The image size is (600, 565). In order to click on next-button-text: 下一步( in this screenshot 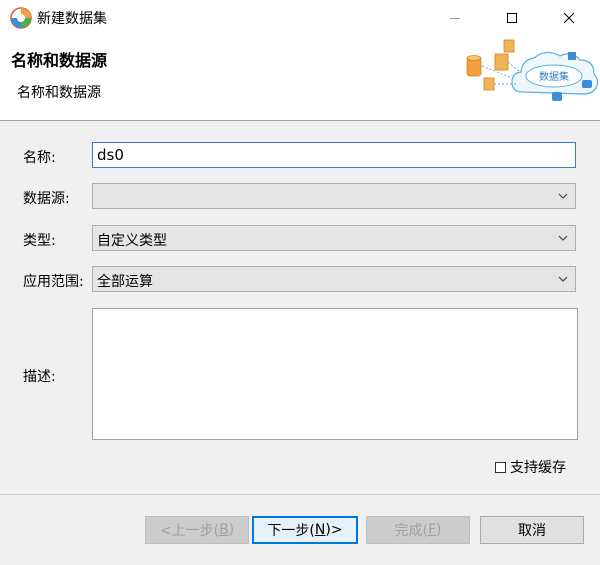, I will do `click(291, 531)`.